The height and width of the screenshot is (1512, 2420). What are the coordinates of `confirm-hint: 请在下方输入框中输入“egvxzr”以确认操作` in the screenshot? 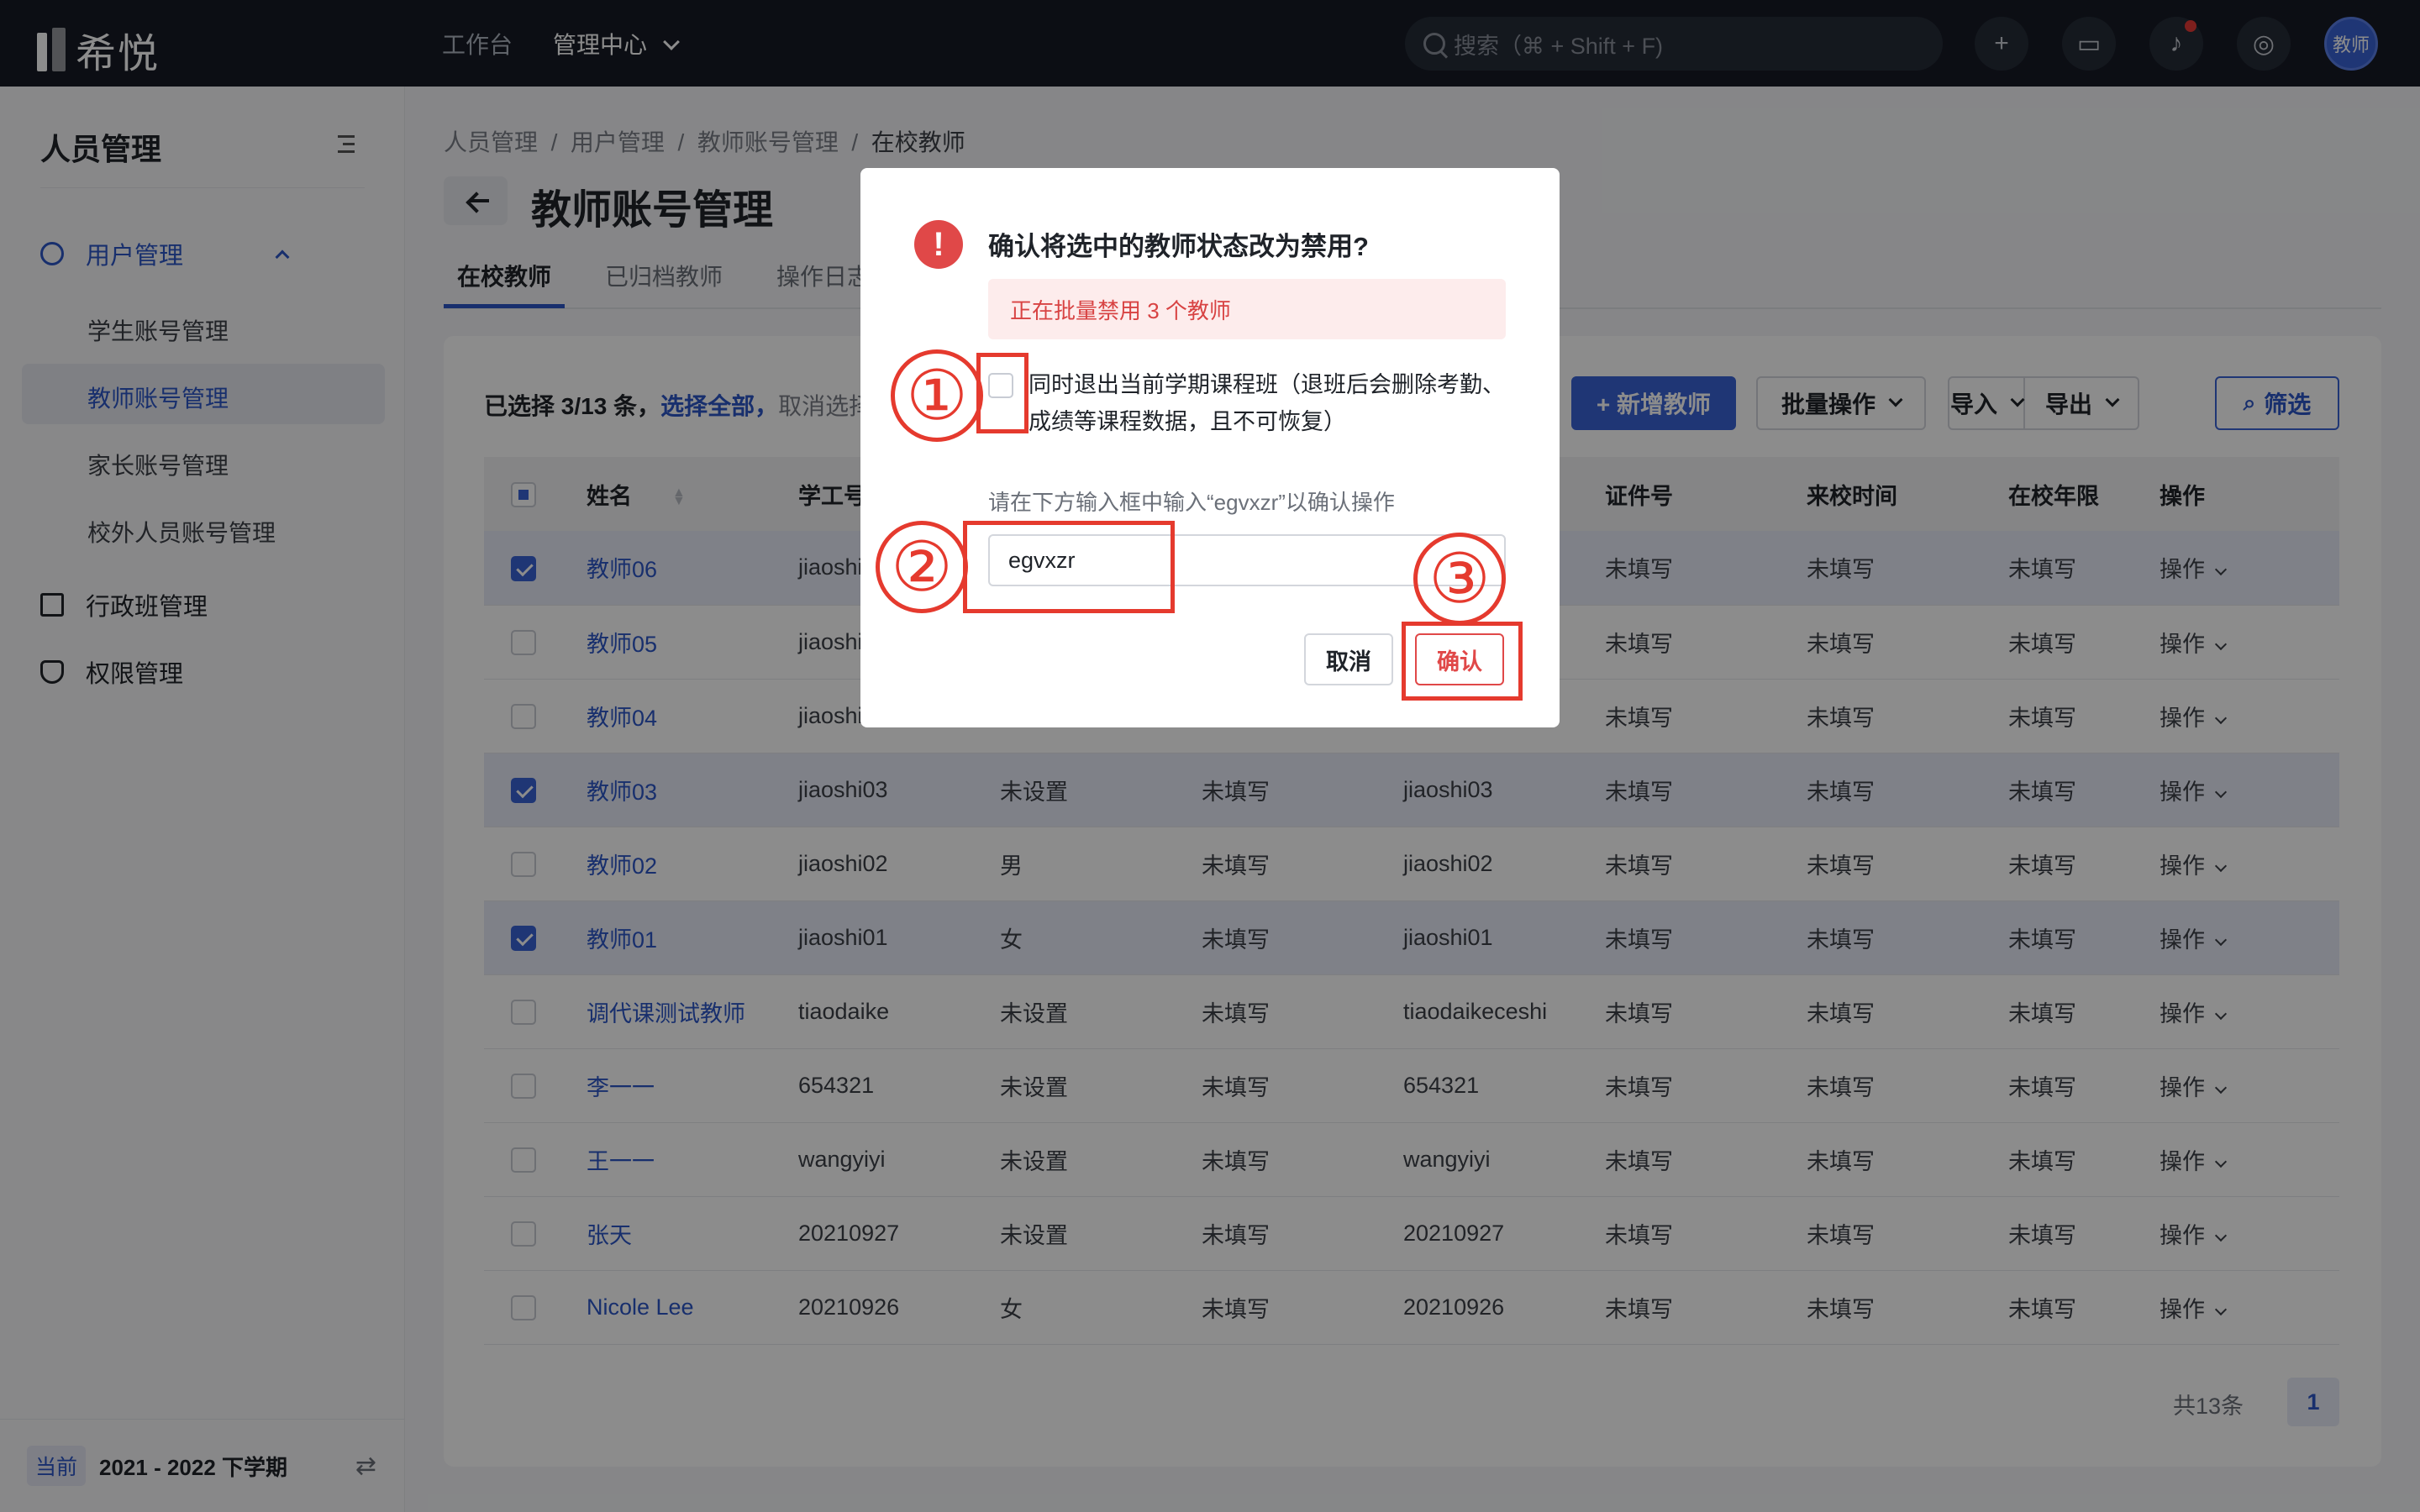 It's located at (1192, 502).